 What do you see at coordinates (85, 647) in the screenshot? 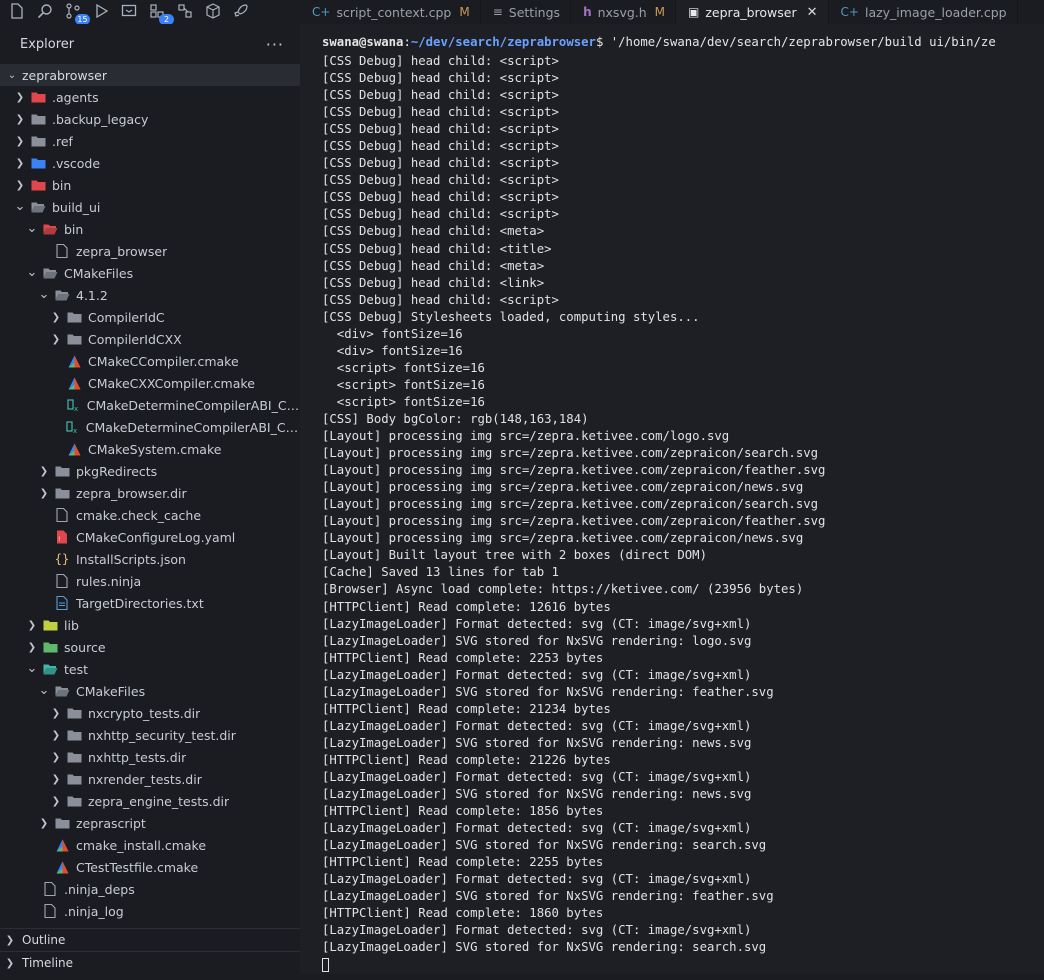
I see `tree-item-label: source` at bounding box center [85, 647].